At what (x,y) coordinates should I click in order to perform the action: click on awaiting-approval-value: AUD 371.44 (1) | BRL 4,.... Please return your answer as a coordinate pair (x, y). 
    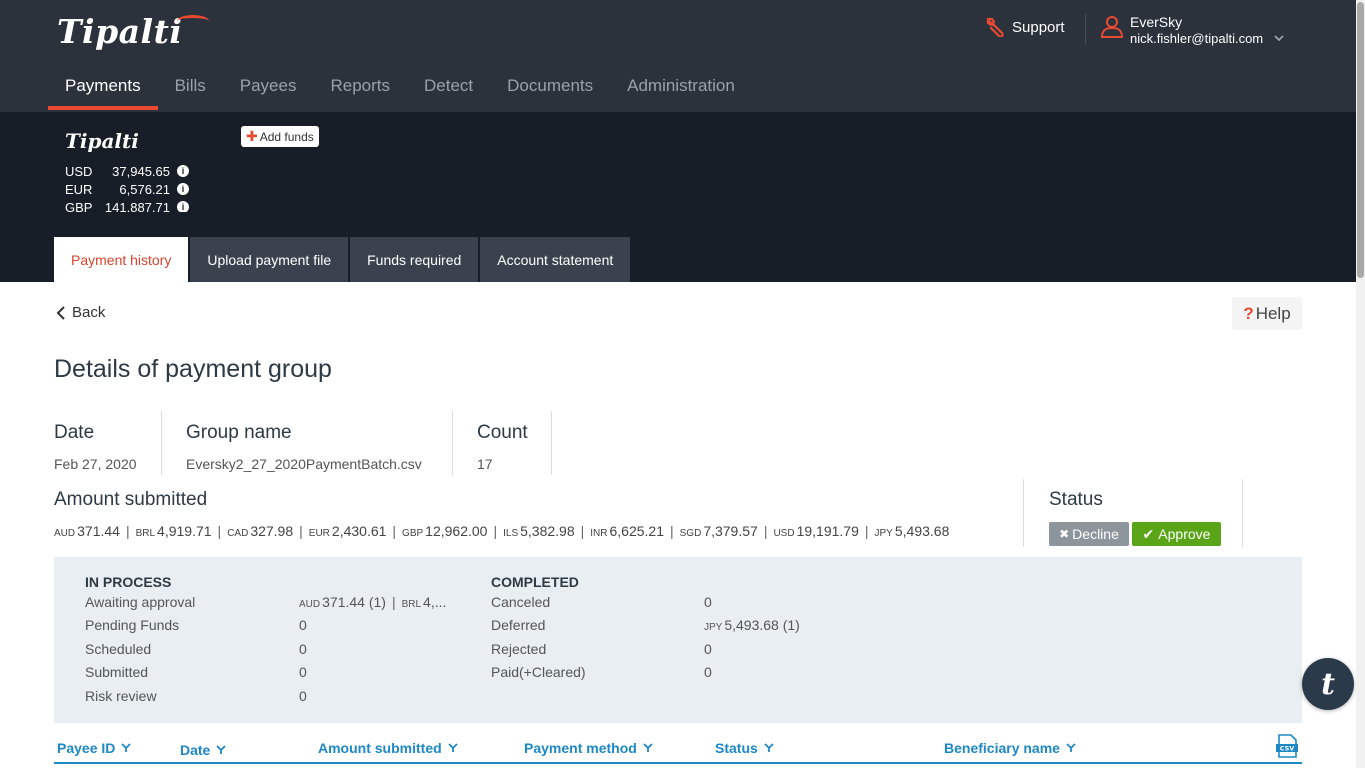
    Looking at the image, I should click on (376, 602).